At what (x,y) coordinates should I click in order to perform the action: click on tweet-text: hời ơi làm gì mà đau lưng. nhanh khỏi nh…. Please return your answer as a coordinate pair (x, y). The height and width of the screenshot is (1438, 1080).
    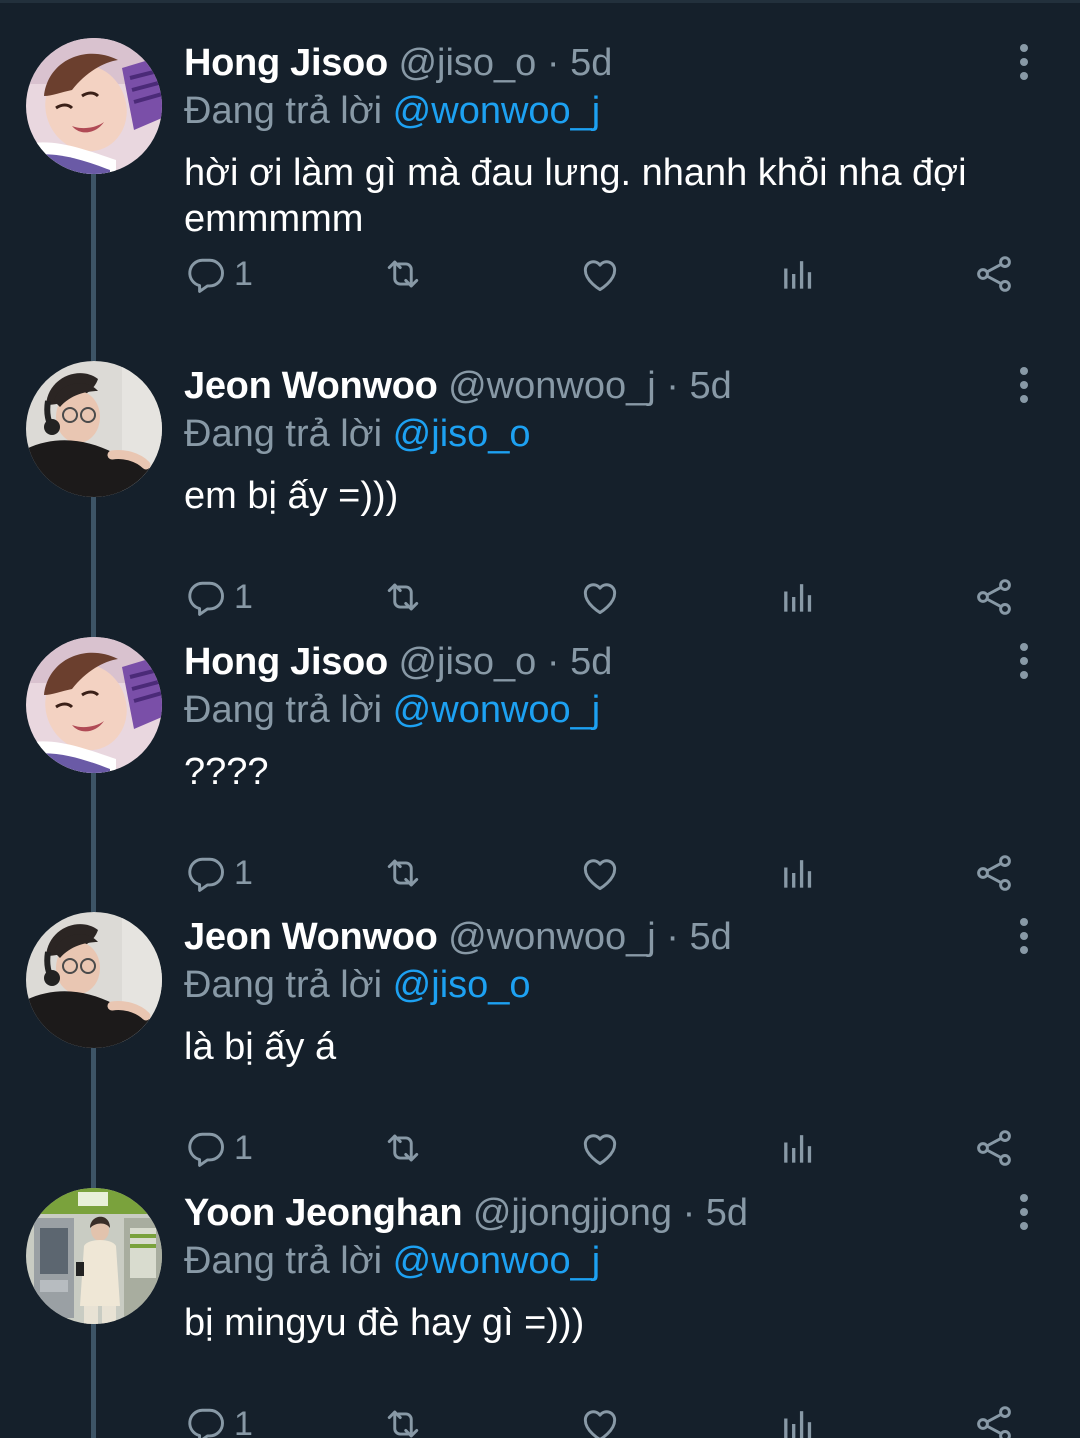
    Looking at the image, I should click on (575, 196).